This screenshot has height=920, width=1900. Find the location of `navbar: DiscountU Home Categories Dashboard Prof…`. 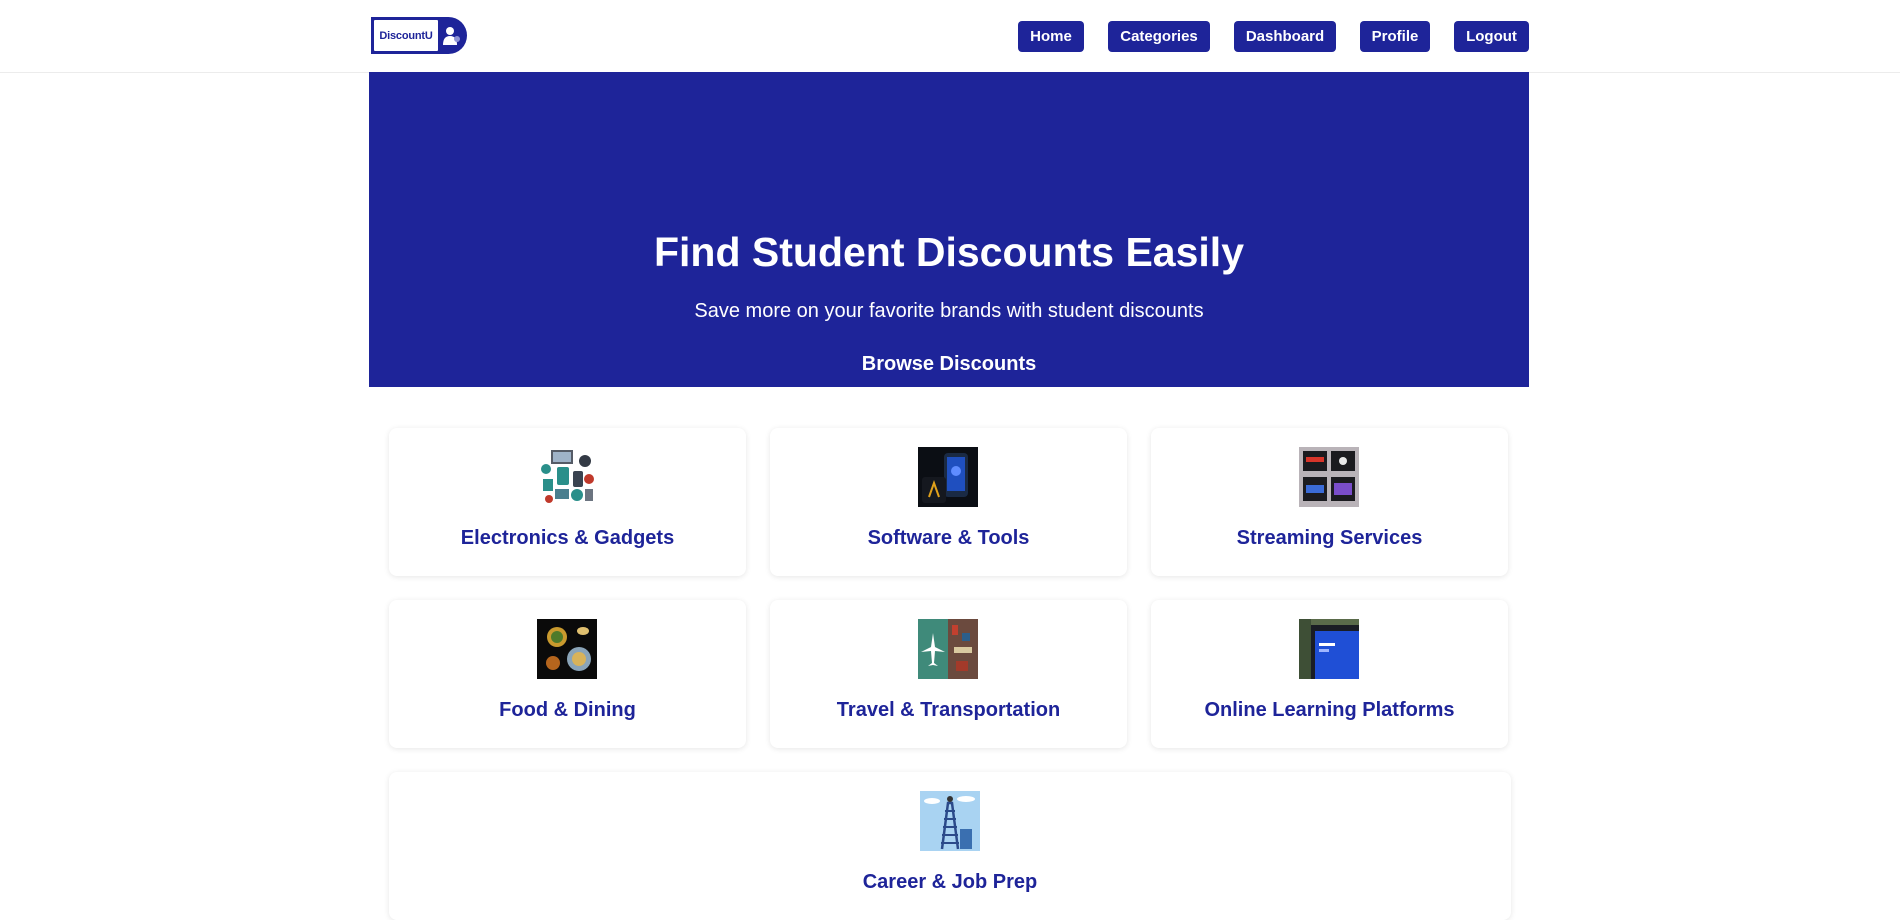

navbar: DiscountU Home Categories Dashboard Prof… is located at coordinates (950, 36).